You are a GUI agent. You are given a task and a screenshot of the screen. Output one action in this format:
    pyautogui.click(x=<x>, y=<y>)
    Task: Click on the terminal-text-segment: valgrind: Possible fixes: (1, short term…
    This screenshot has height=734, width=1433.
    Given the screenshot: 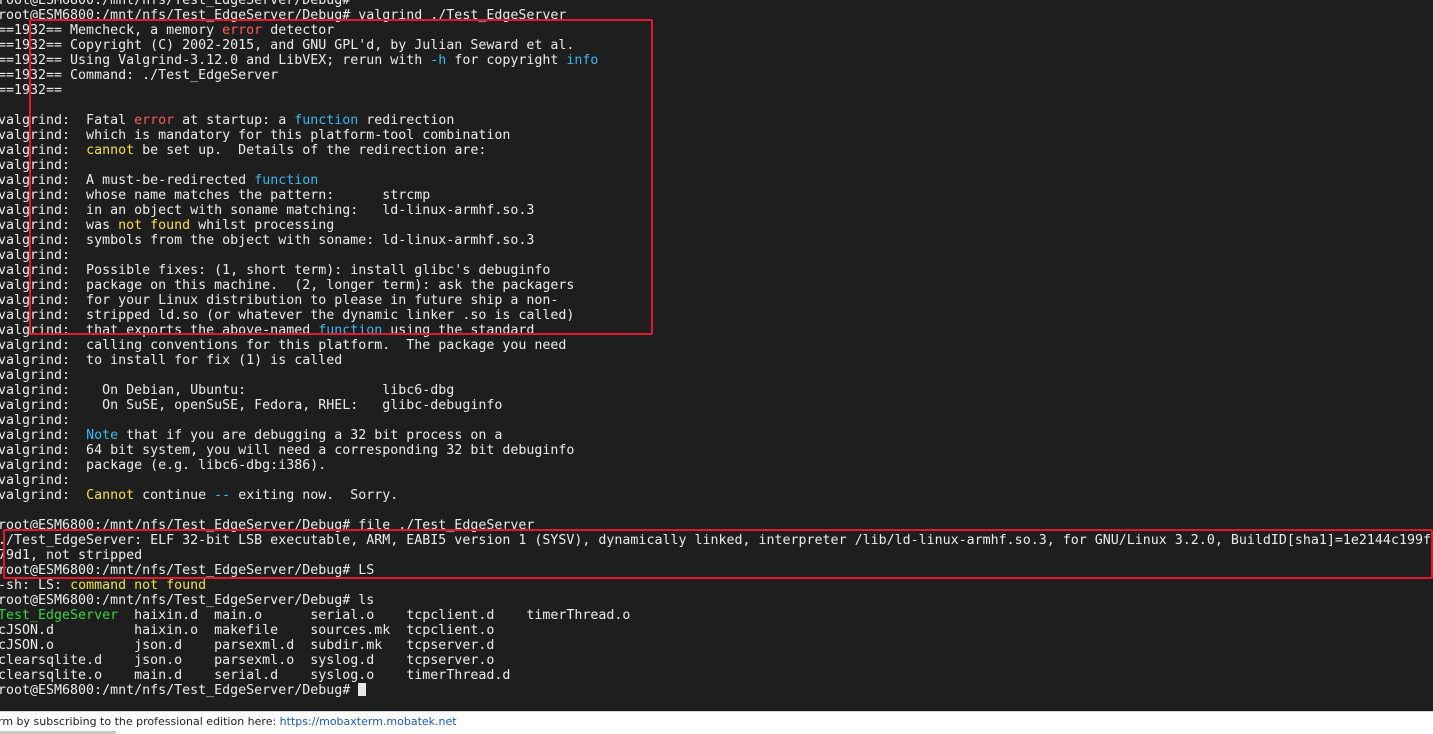 What is the action you would take?
    pyautogui.click(x=275, y=270)
    